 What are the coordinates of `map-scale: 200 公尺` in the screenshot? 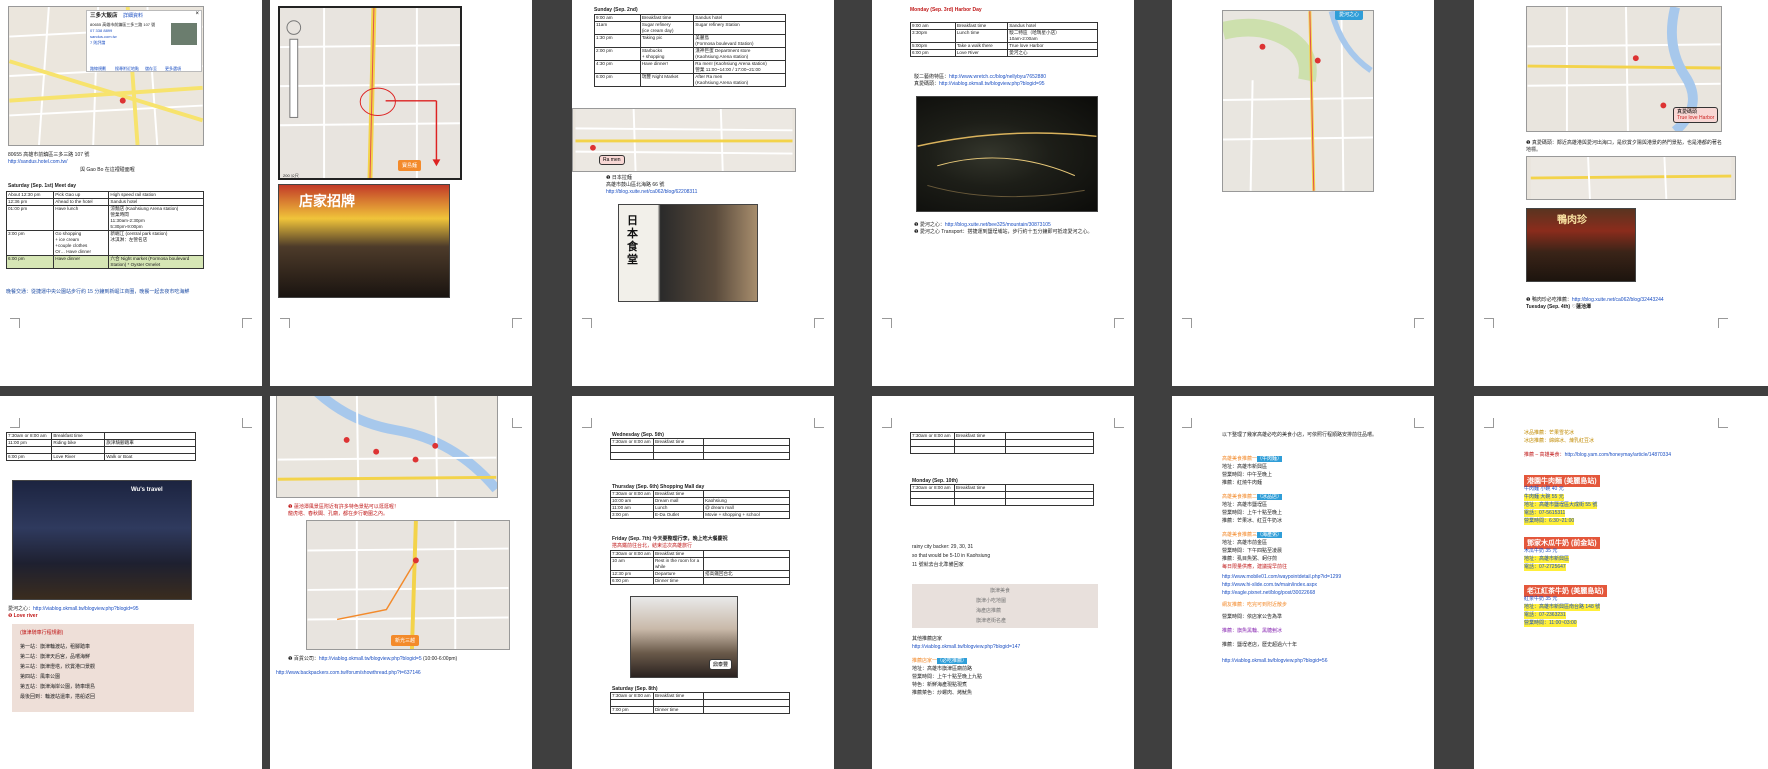 It's located at (291, 175).